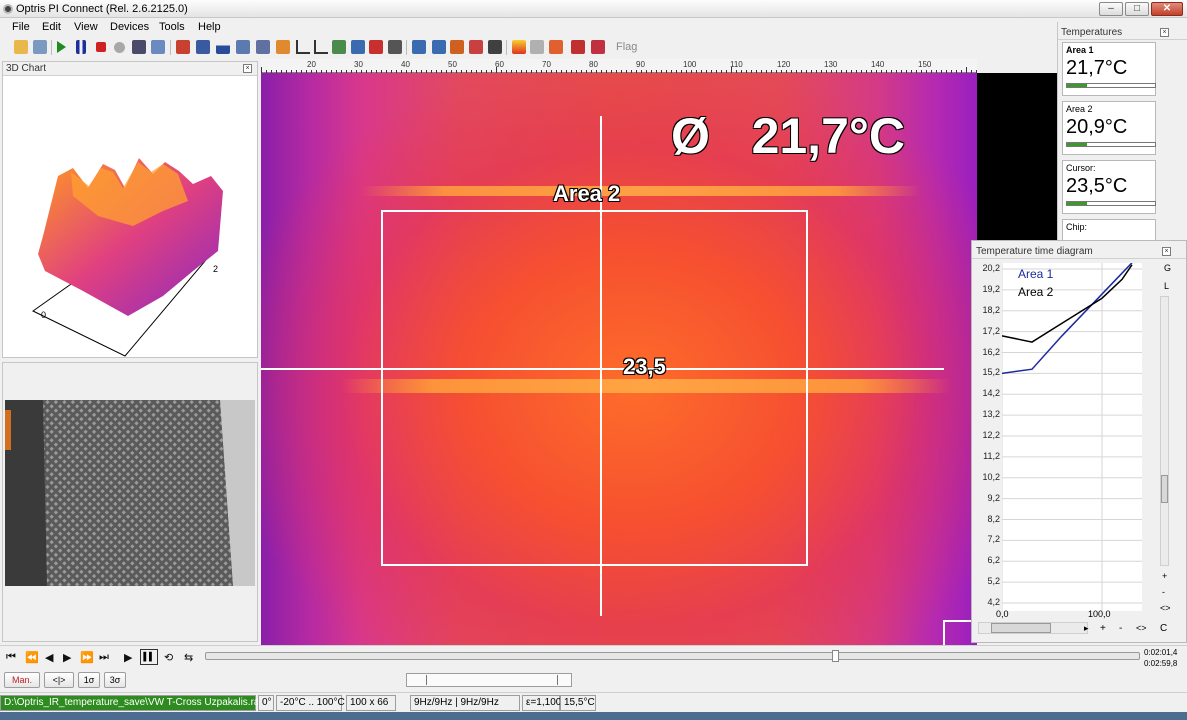 This screenshot has width=1187, height=720. Describe the element at coordinates (457, 47) in the screenshot. I see `calibration-icon` at that location.